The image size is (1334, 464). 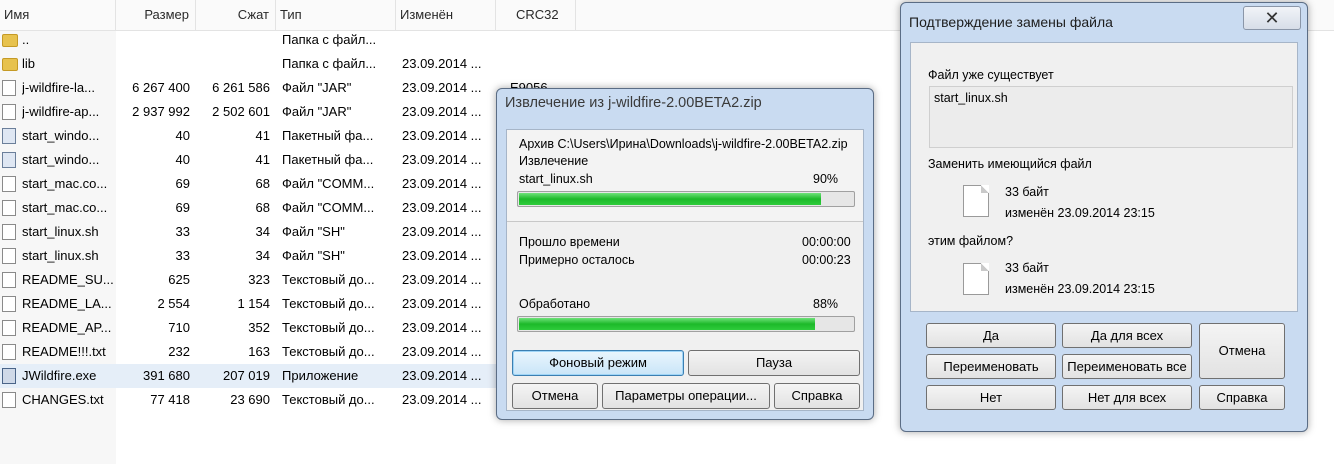 What do you see at coordinates (633, 103) in the screenshot?
I see `extract-window-title: Извлечение из j-wildfire-2.00BETA2.zip` at bounding box center [633, 103].